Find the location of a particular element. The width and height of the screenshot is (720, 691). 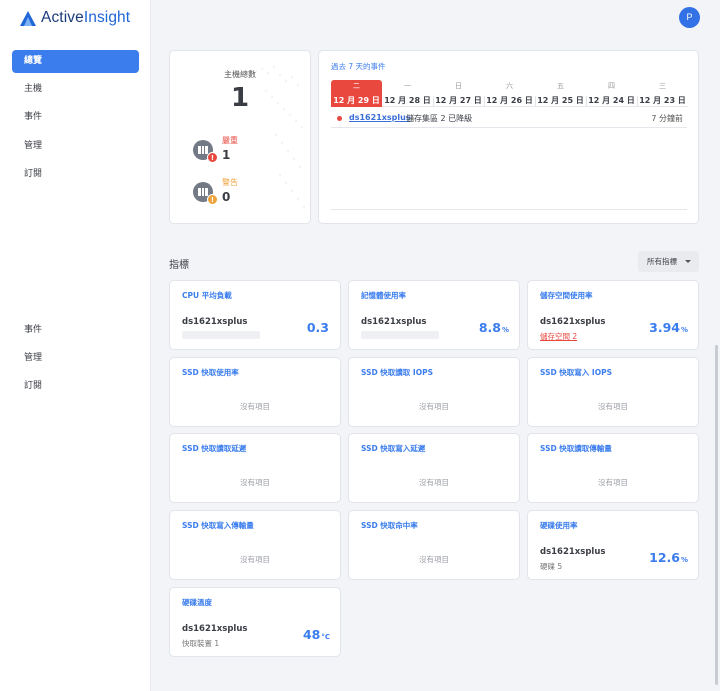

day-tab: 二 12 月 29 日 is located at coordinates (356, 93).